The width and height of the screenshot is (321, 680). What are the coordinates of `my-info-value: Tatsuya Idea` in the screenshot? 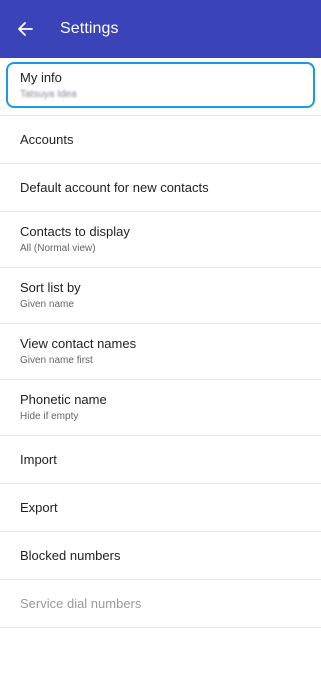 It's located at (48, 94).